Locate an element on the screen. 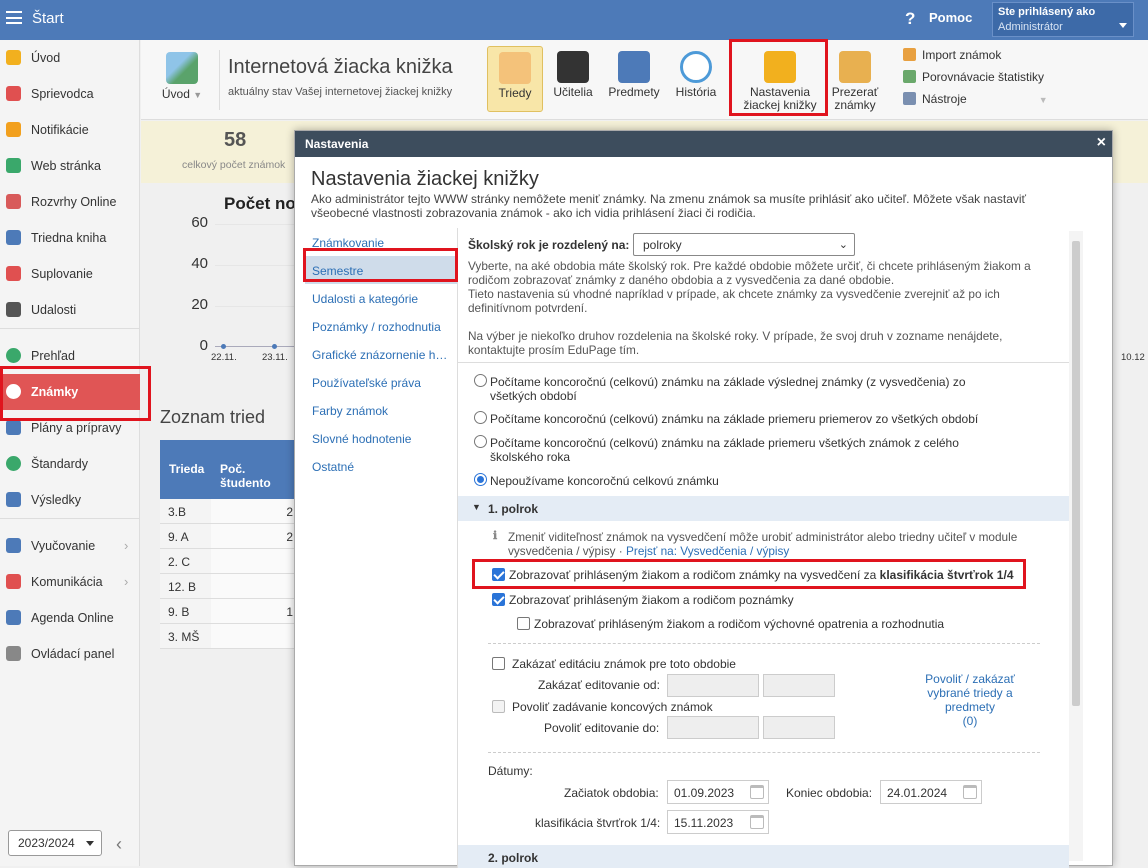  comparison-stats-label: Porovnávacie štatistiky is located at coordinates (983, 77).